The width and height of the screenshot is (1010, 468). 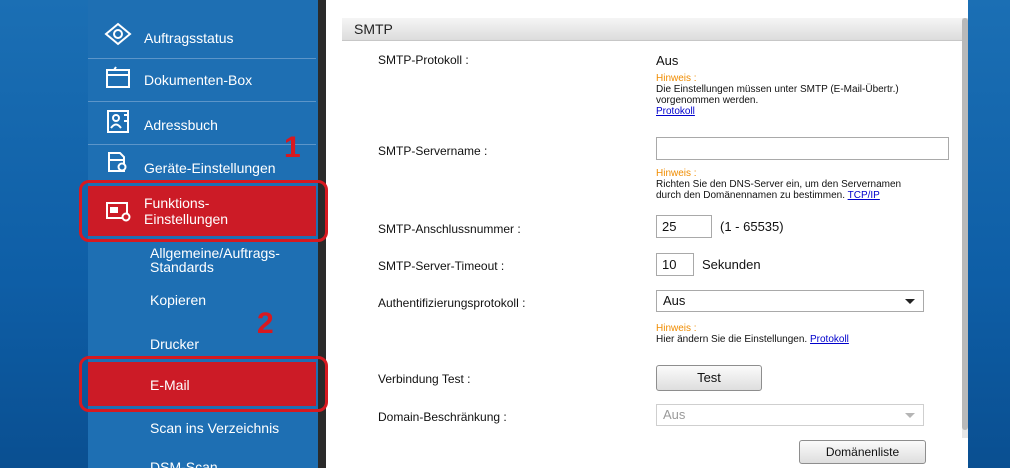 What do you see at coordinates (707, 100) in the screenshot?
I see `hint-text: vorgenommen werden.` at bounding box center [707, 100].